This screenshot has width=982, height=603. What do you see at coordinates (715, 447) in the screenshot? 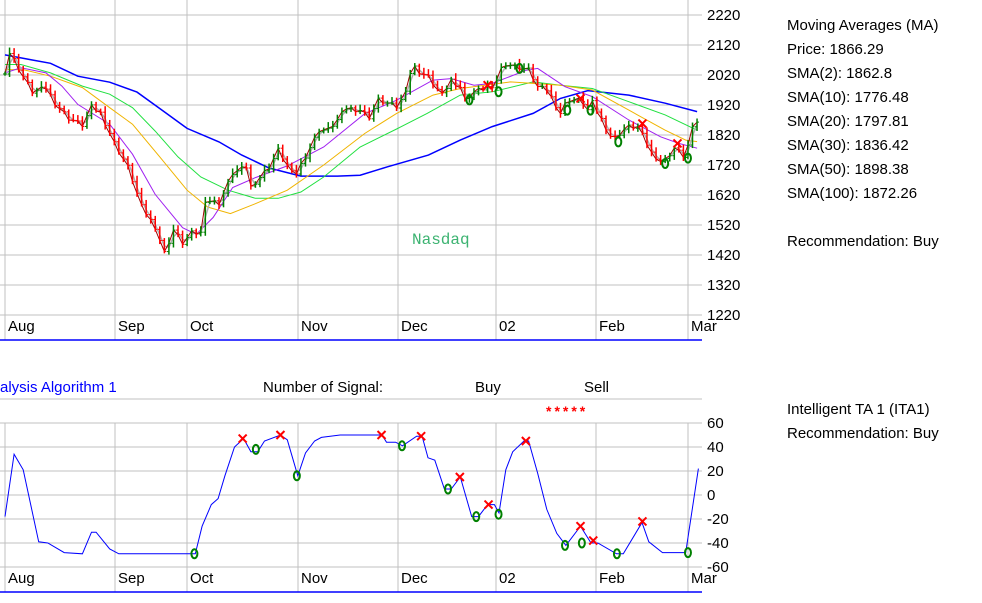
I see `ita-tick-40: 40` at bounding box center [715, 447].